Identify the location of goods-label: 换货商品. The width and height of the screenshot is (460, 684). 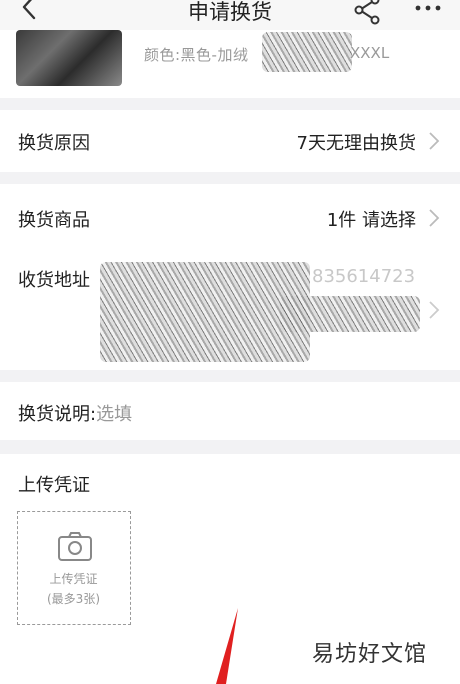
(54, 220).